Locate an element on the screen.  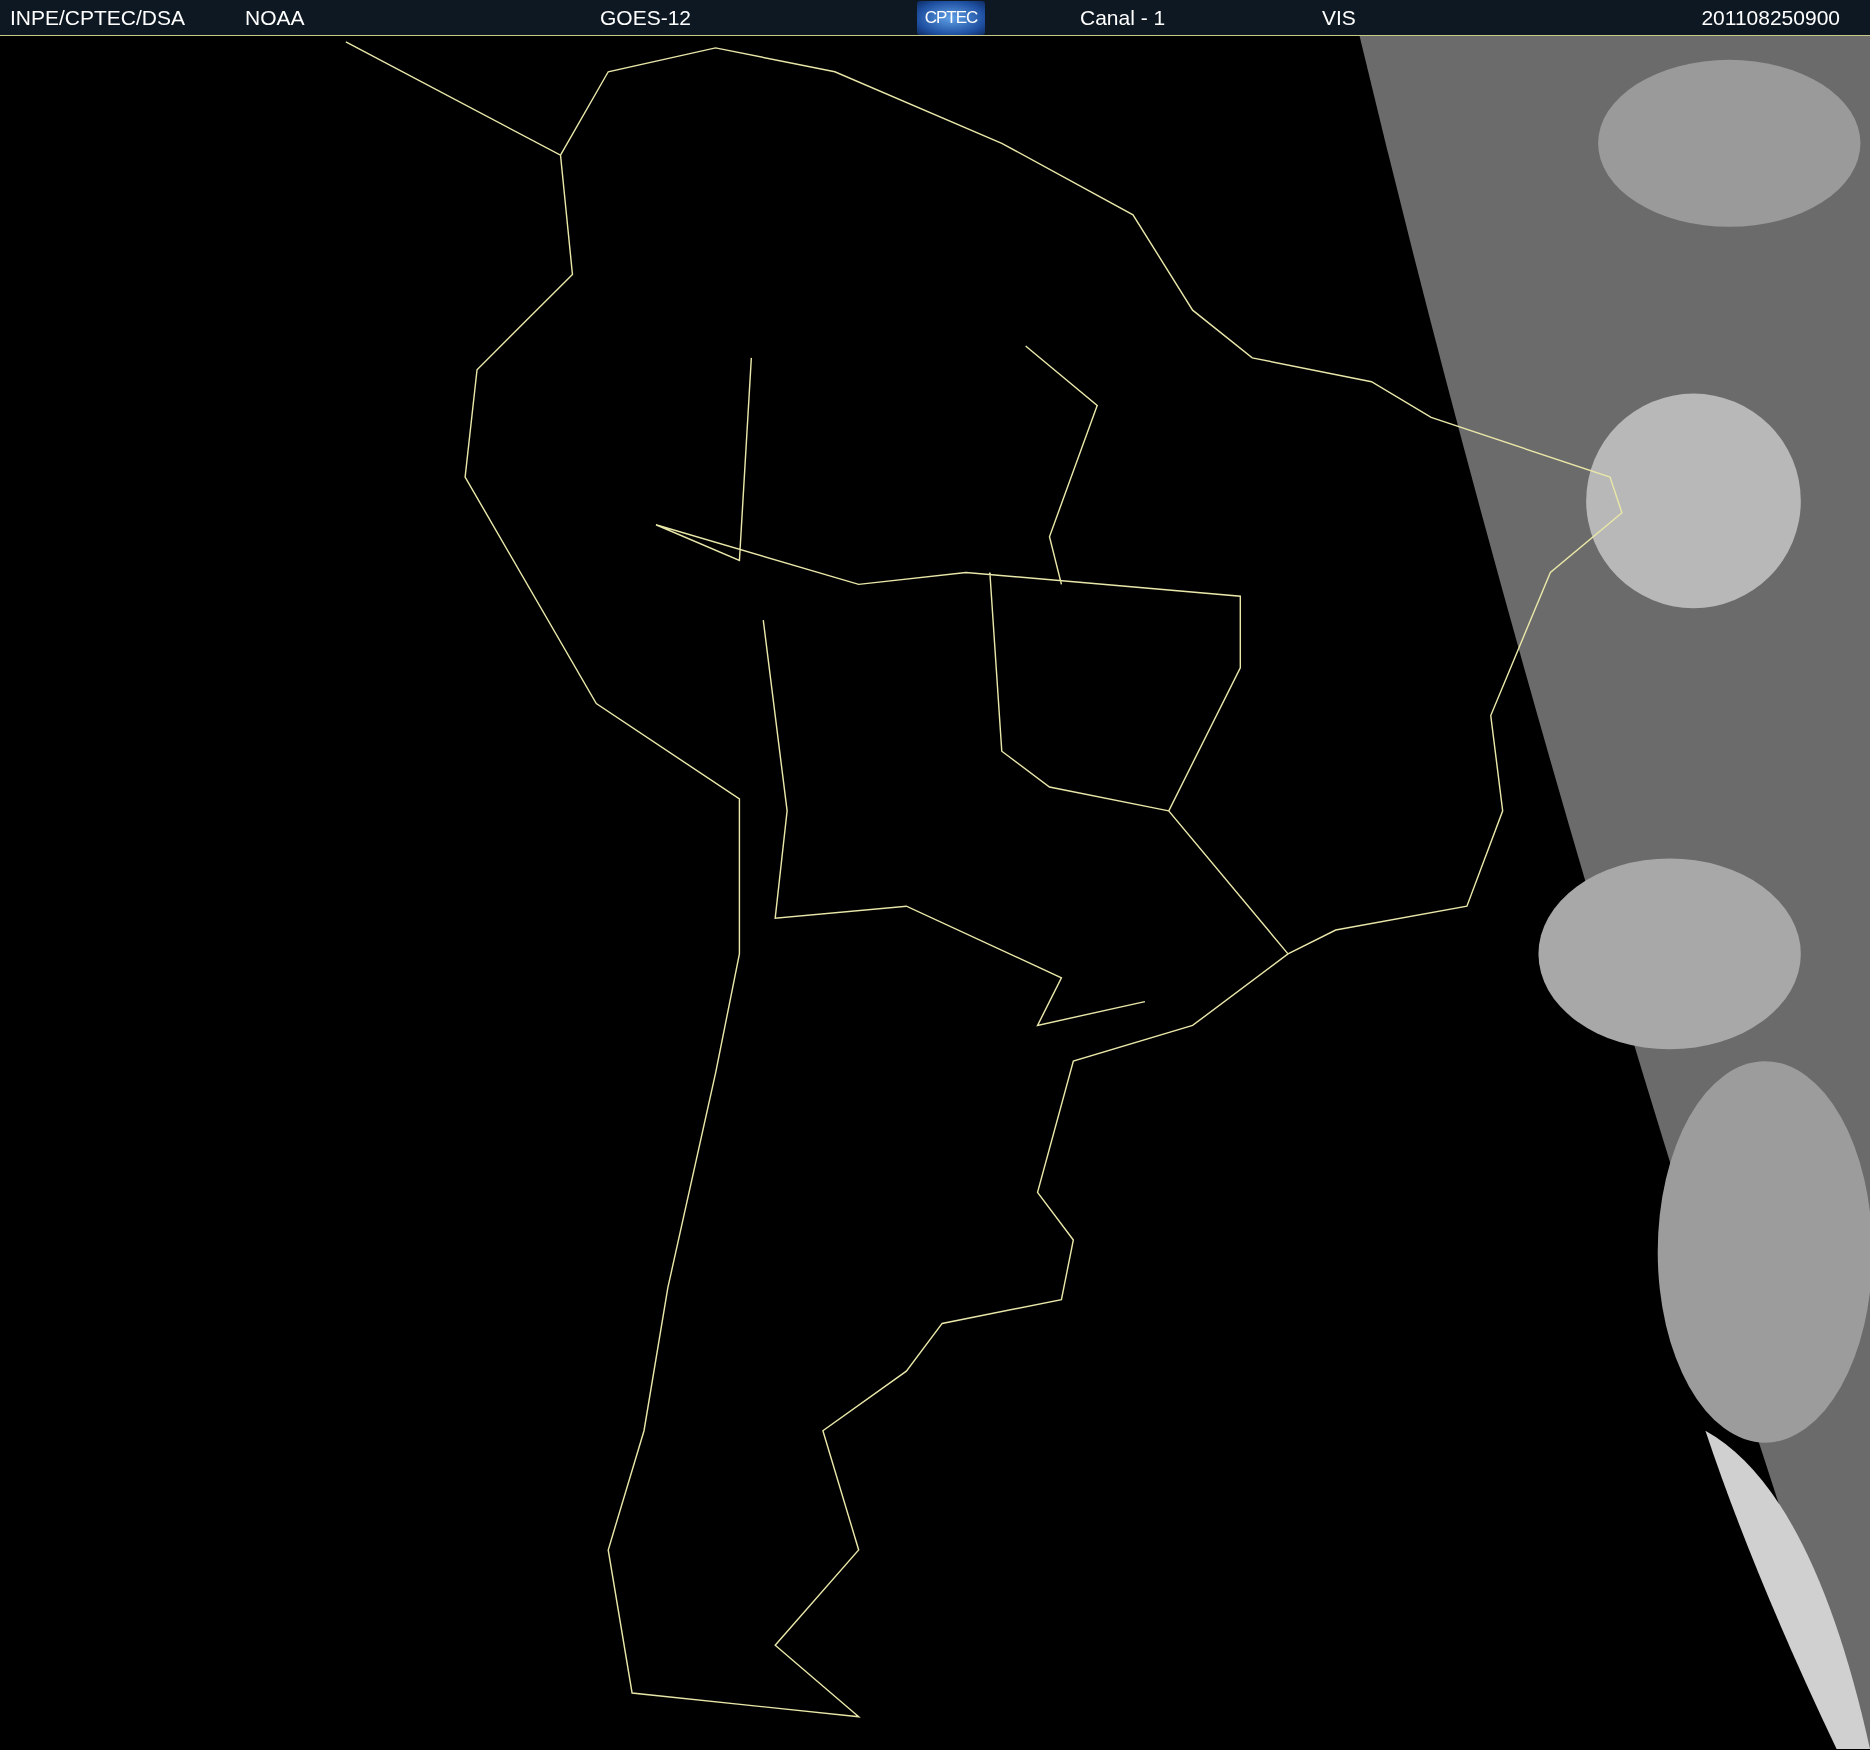
timestamp-label: 201108250900 is located at coordinates (1770, 17).